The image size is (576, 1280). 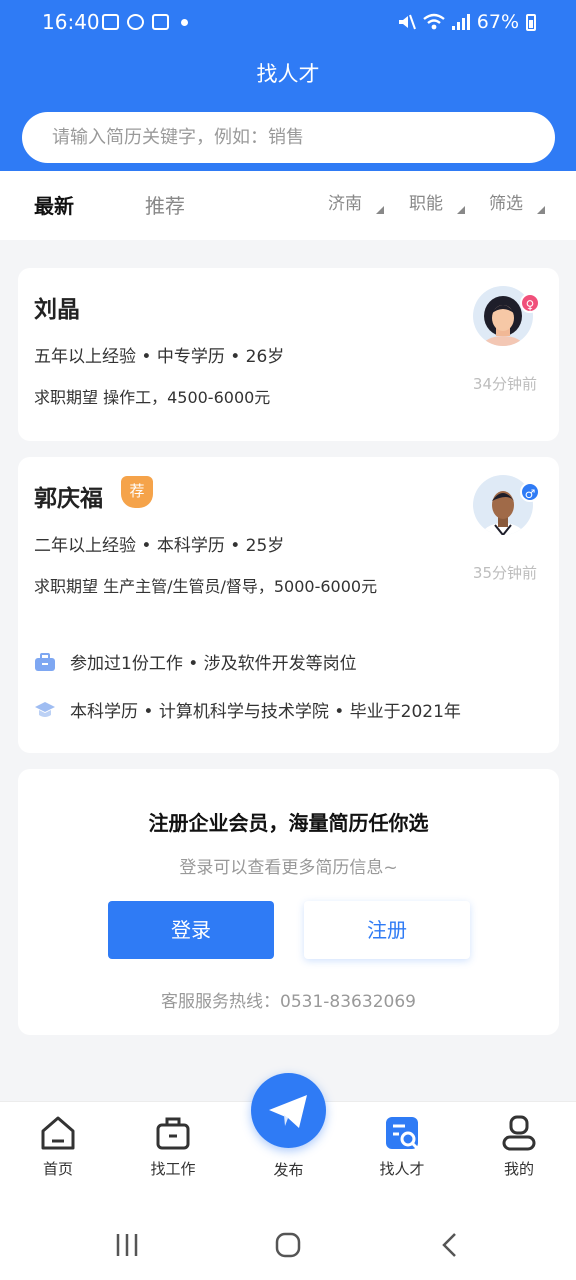 What do you see at coordinates (407, 22) in the screenshot?
I see `mute-icon` at bounding box center [407, 22].